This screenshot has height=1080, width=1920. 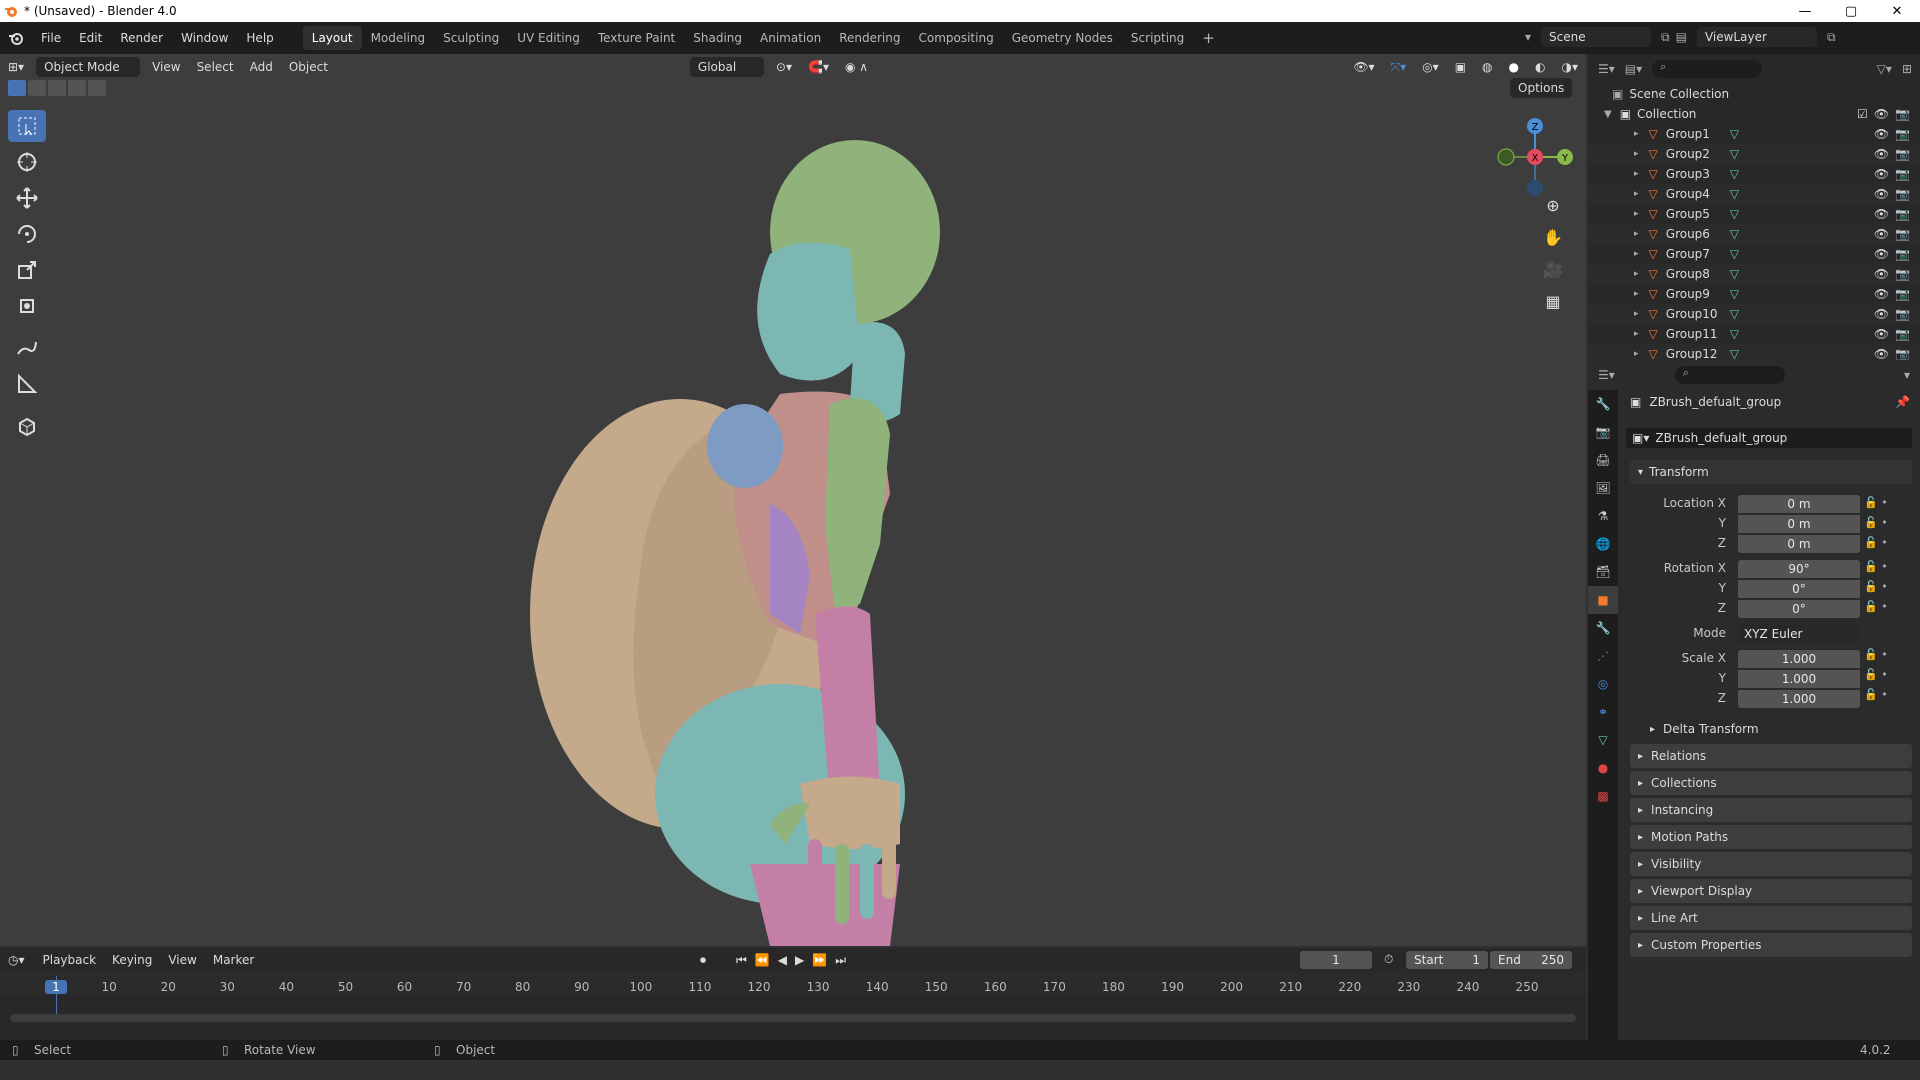 What do you see at coordinates (1902, 402) in the screenshot?
I see `pin-icon: 📌` at bounding box center [1902, 402].